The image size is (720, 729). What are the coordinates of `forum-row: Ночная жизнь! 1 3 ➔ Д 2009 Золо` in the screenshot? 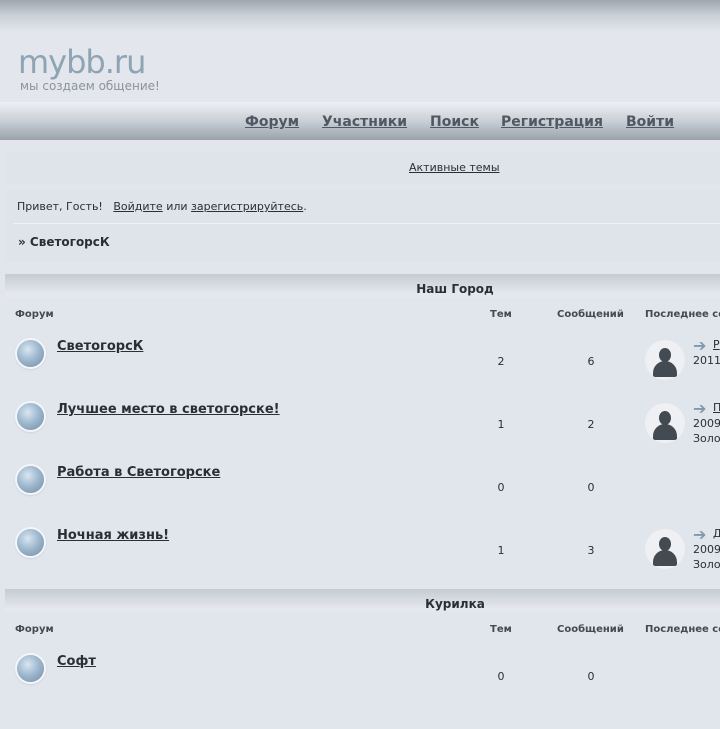 It's located at (362, 546).